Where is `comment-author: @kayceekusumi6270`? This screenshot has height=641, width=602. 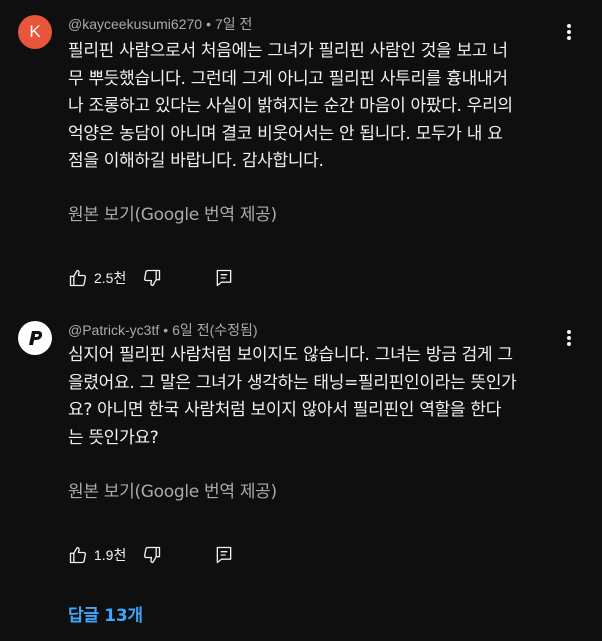 comment-author: @kayceekusumi6270 is located at coordinates (135, 24).